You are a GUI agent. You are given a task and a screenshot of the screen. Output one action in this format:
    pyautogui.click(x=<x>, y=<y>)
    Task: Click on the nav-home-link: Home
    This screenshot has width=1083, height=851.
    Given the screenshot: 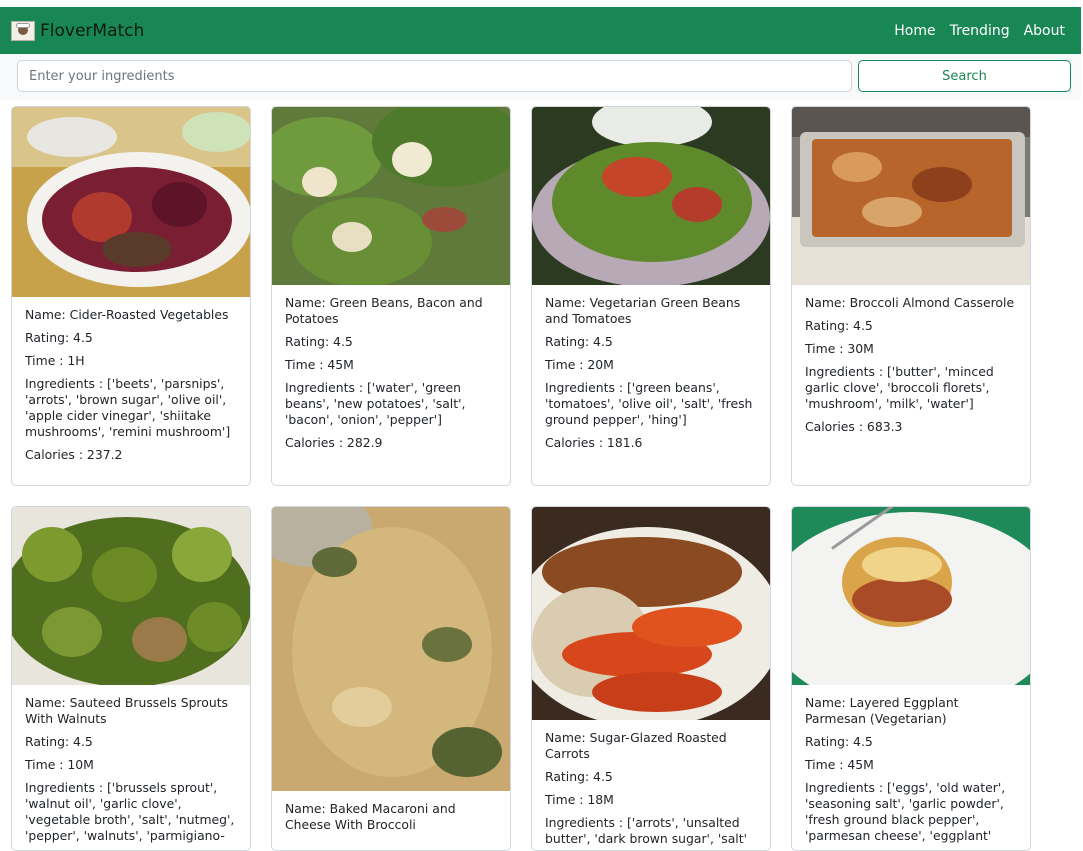 What is the action you would take?
    pyautogui.click(x=914, y=31)
    